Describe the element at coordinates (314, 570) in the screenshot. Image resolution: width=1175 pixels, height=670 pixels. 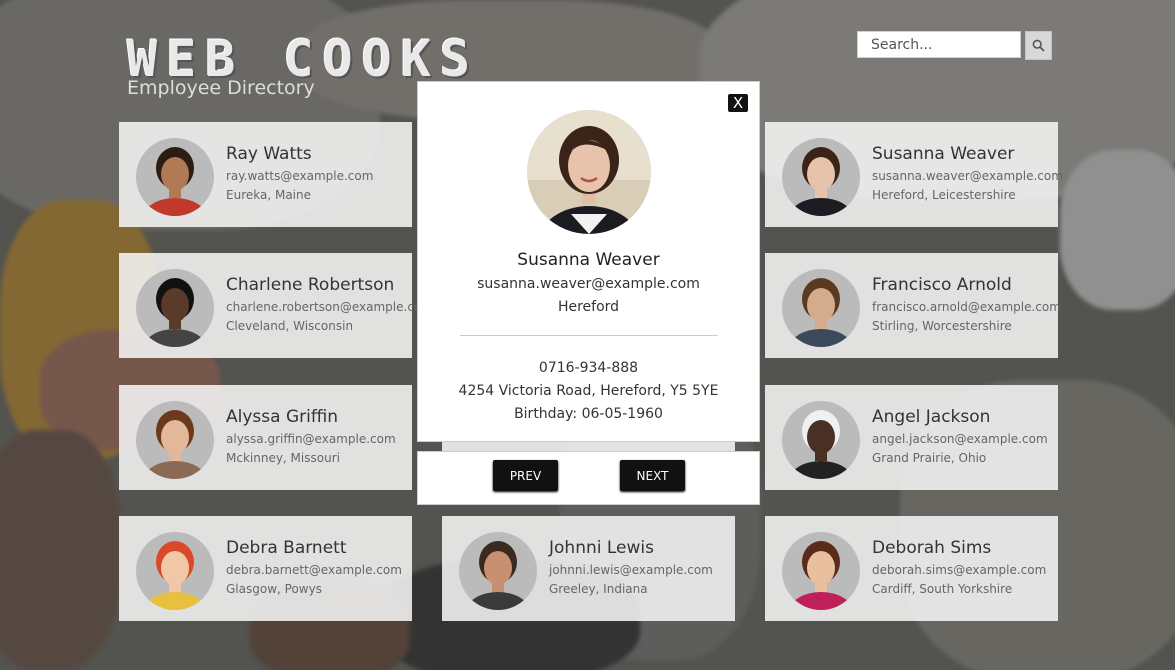
I see `employee-email: debra.barnett@example.com` at that location.